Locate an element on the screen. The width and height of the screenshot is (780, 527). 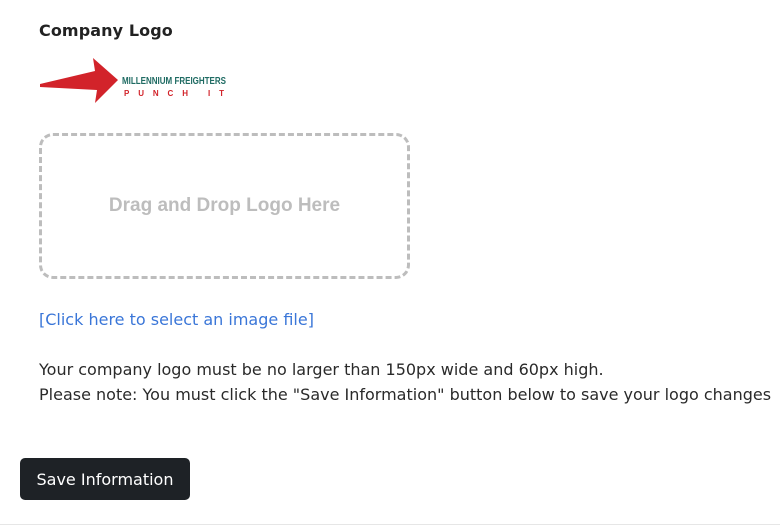
logo-line1: MILLENNIUM FREIGHTERS is located at coordinates (174, 81).